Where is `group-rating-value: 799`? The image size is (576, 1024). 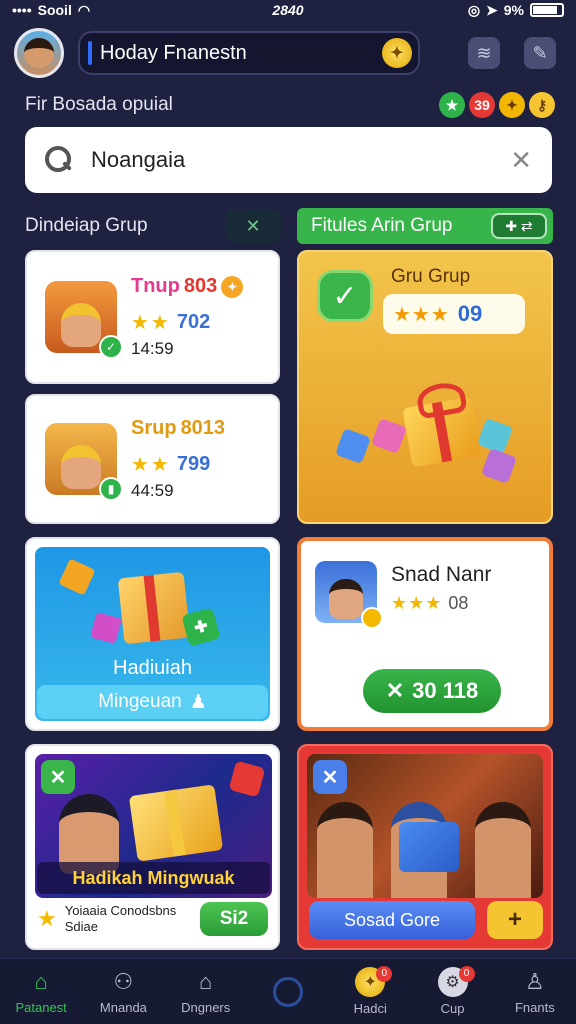 group-rating-value: 799 is located at coordinates (193, 464).